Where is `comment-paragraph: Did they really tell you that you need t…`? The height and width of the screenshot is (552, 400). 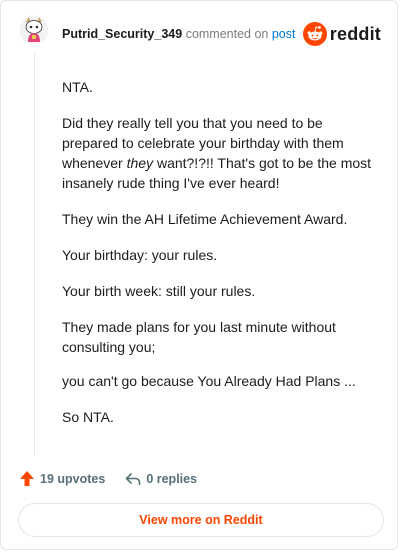 comment-paragraph: Did they really tell you that you need t… is located at coordinates (217, 153).